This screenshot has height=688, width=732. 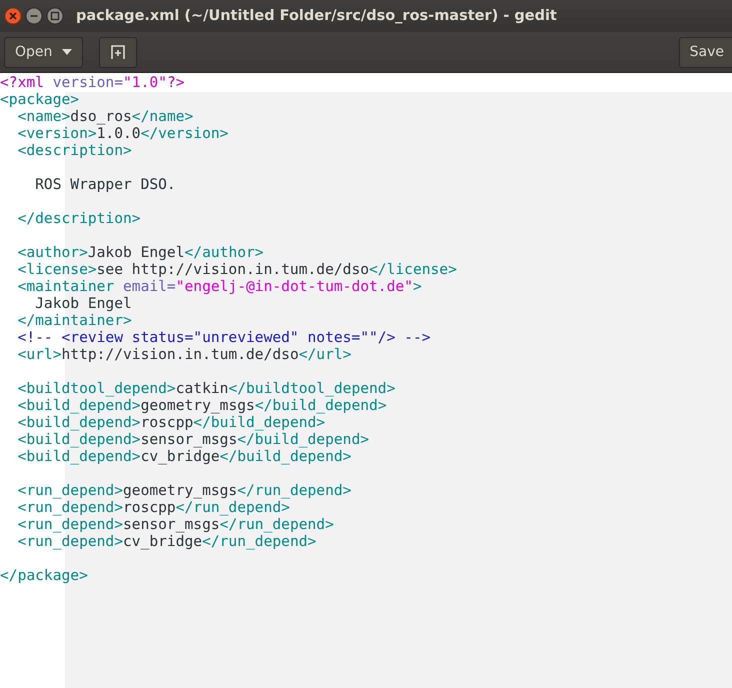 What do you see at coordinates (194, 439) in the screenshot?
I see `code-line: <build_depend>sensor_msgs</build_depend>` at bounding box center [194, 439].